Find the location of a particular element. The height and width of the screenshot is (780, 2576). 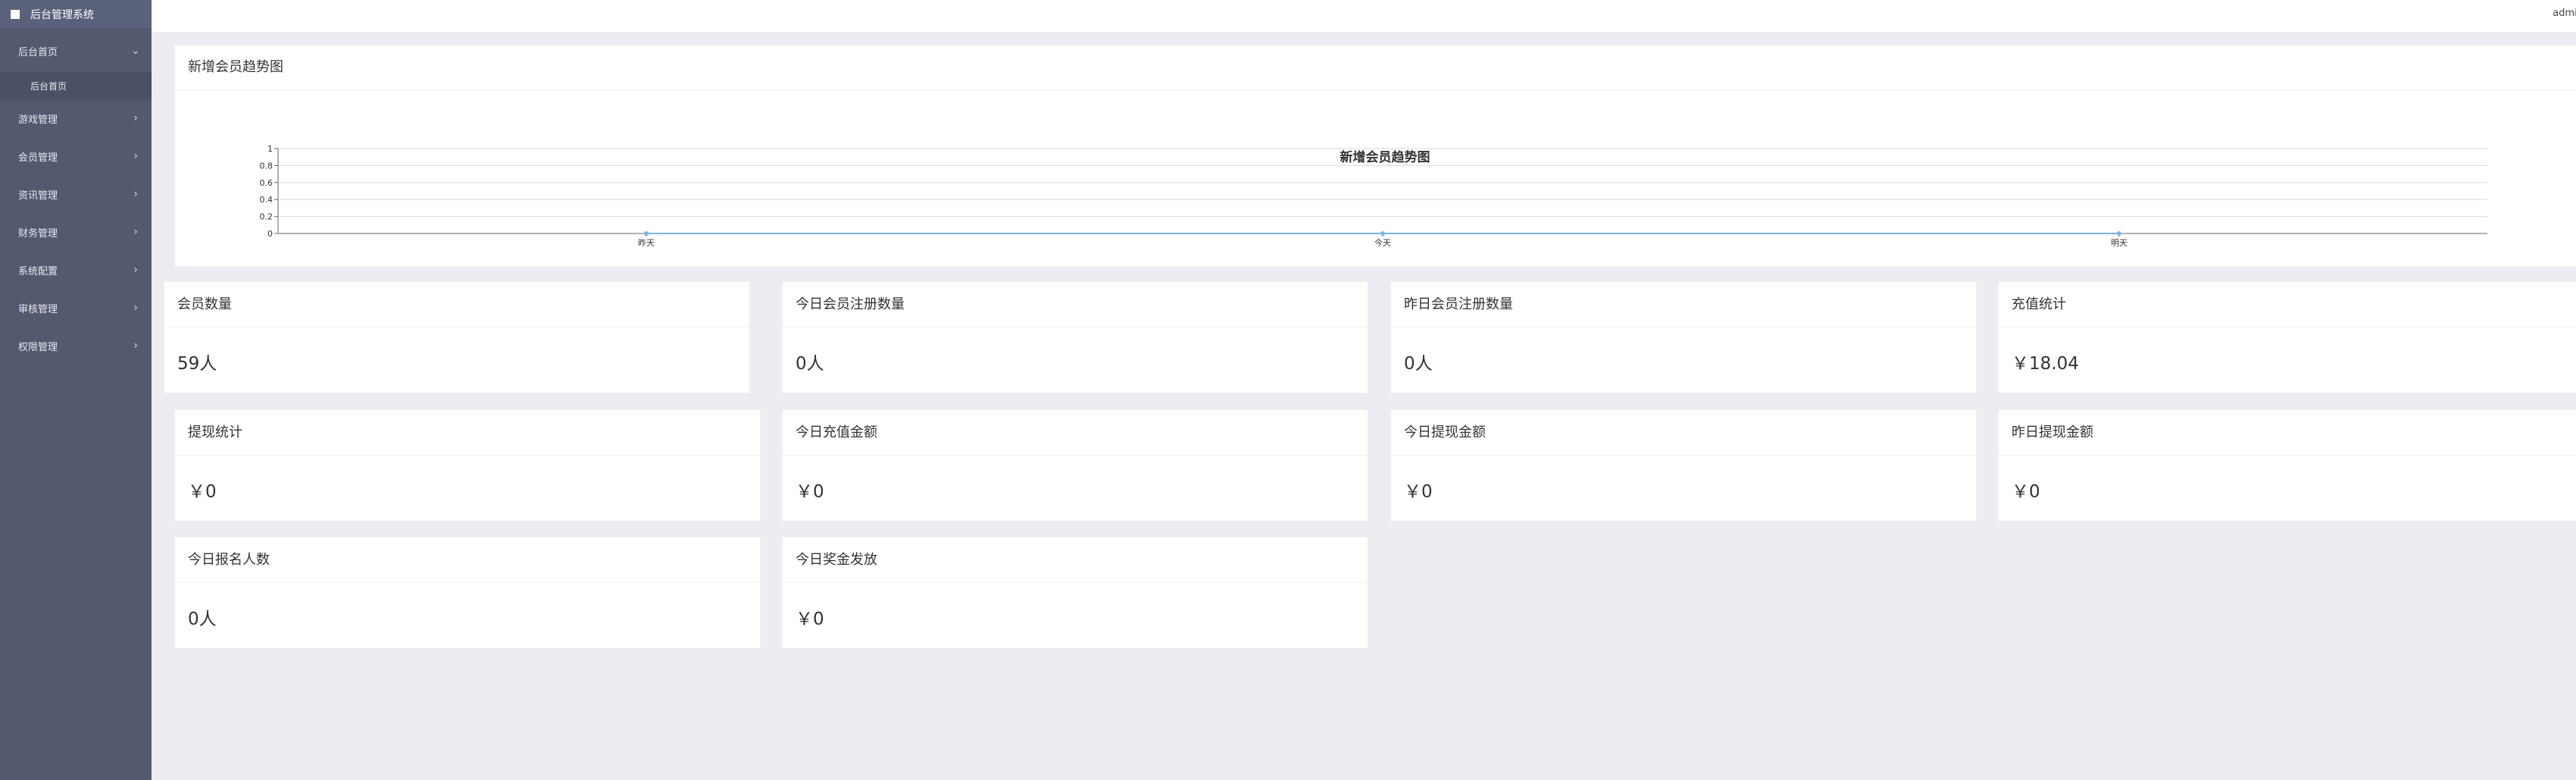

x-tick-label: 今天 is located at coordinates (1382, 243).